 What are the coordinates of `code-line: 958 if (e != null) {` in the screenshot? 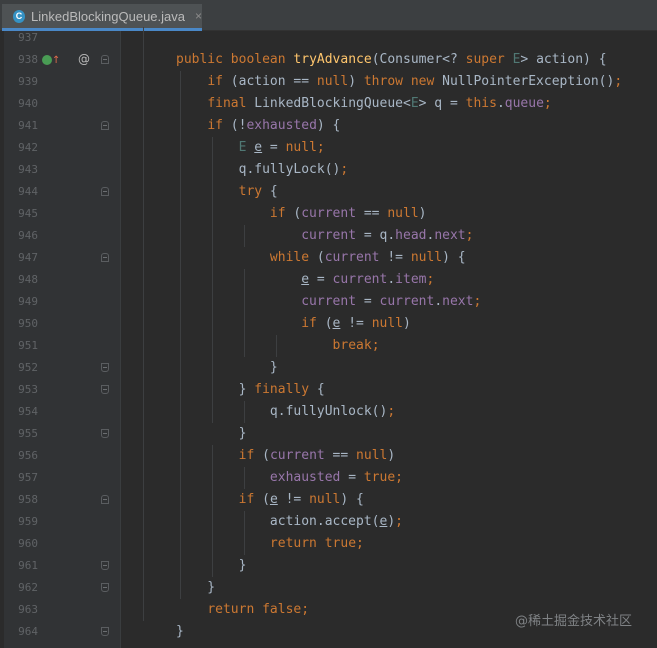 It's located at (328, 500).